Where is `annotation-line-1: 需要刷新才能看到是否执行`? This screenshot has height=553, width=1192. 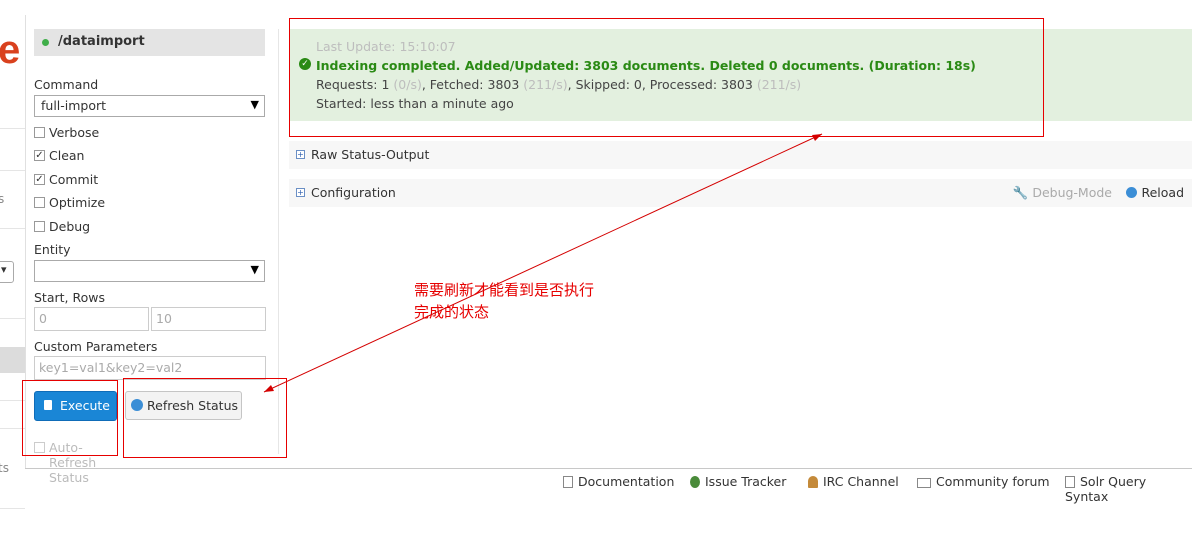
annotation-line-1: 需要刷新才能看到是否执行 is located at coordinates (504, 290).